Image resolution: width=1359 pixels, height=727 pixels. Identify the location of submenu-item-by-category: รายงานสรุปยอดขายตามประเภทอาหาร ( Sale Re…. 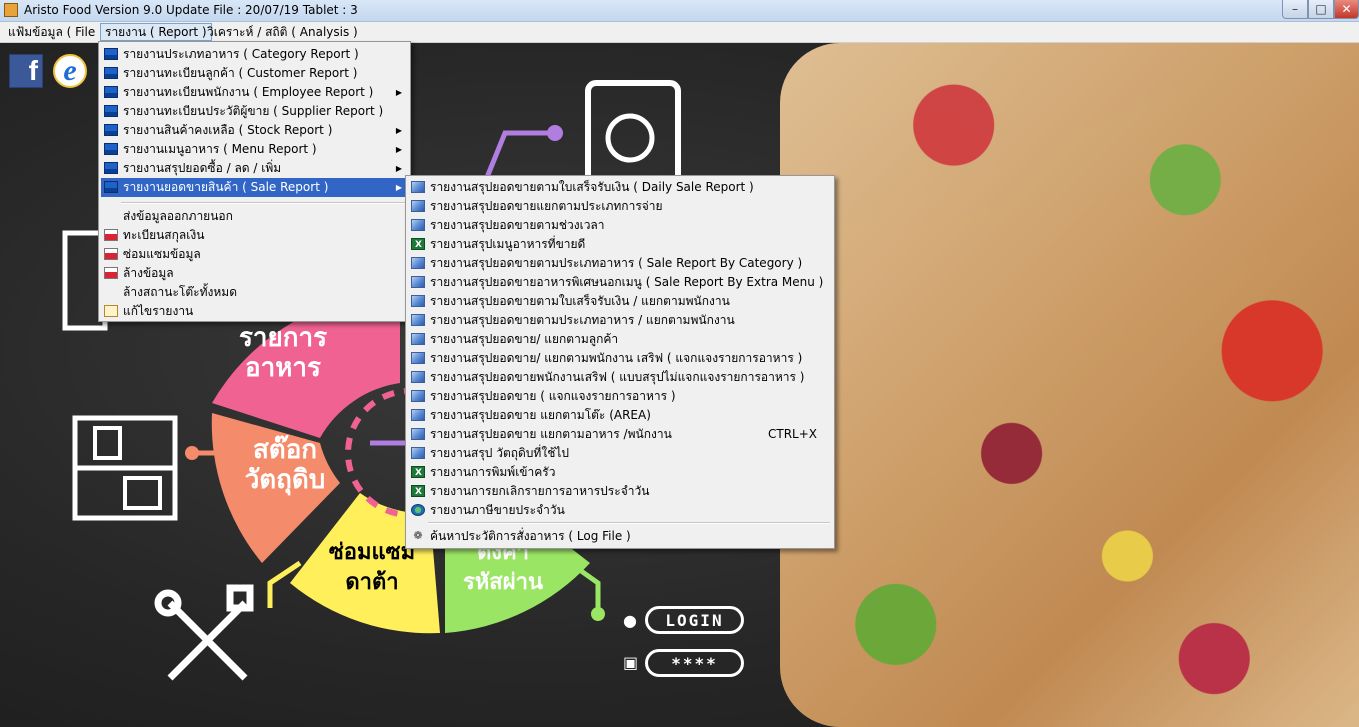
(620, 263).